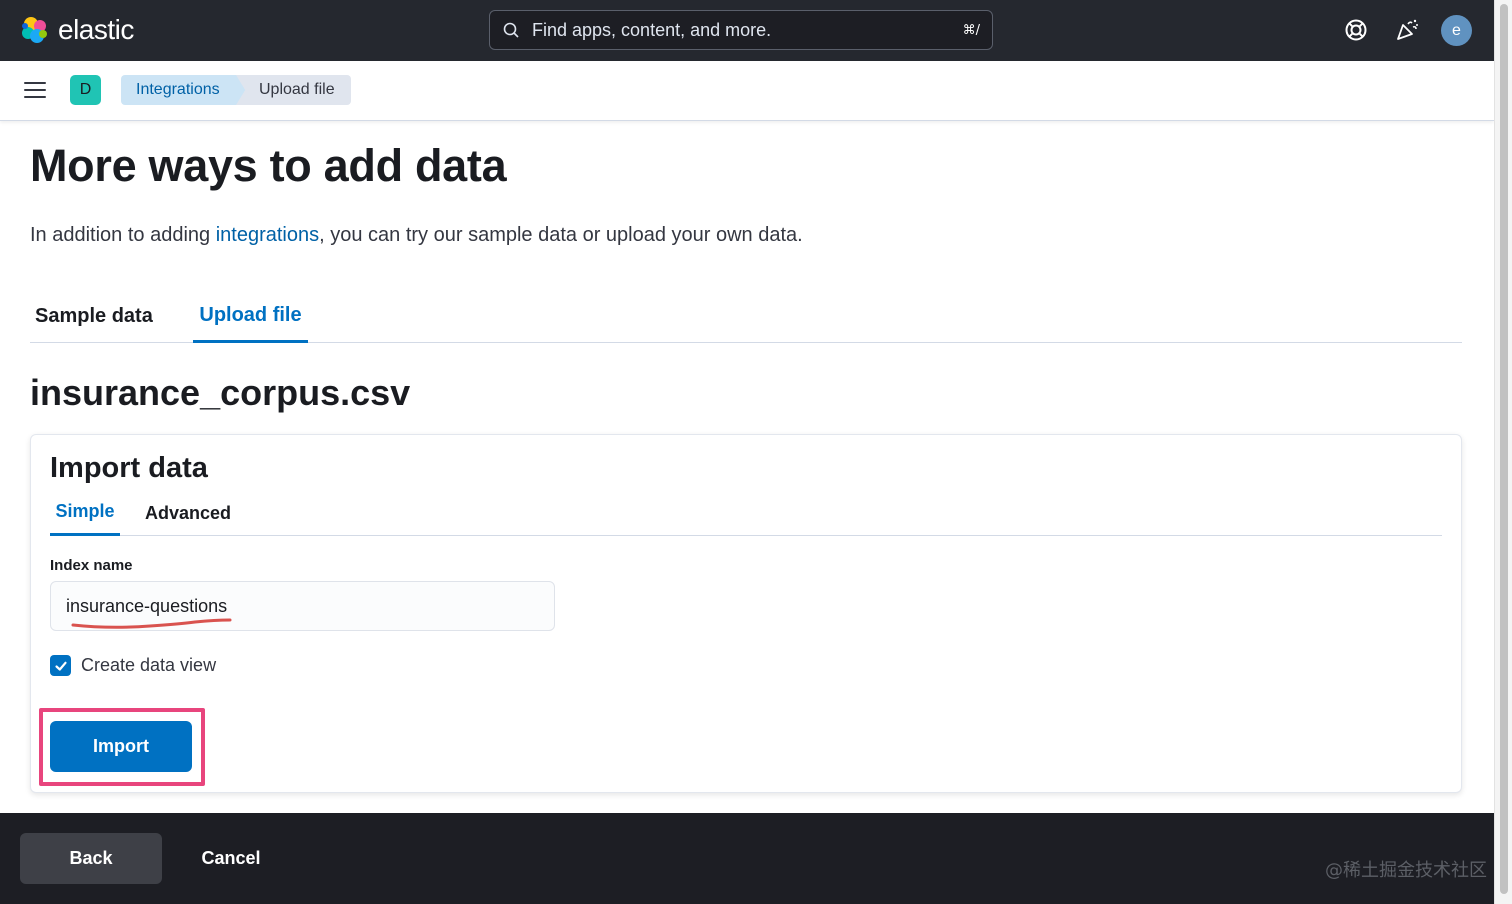 The width and height of the screenshot is (1512, 904). I want to click on scrollbar, so click(1503, 452).